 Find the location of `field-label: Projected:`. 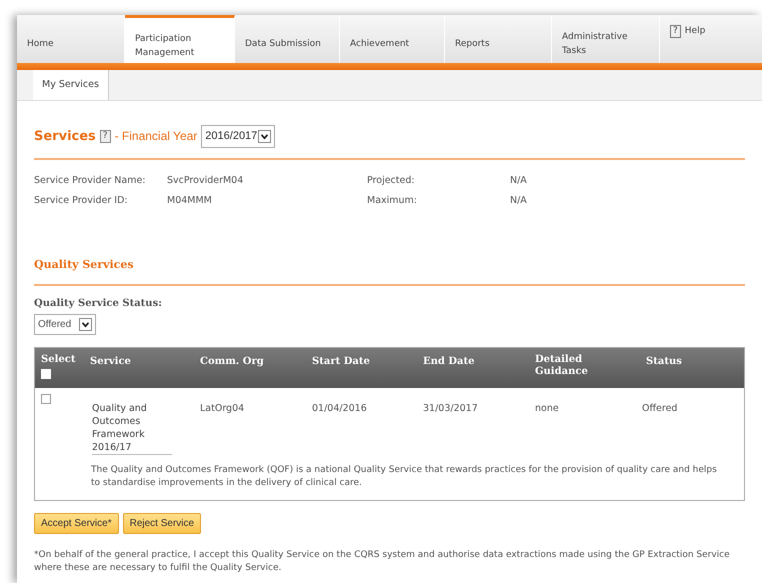

field-label: Projected: is located at coordinates (391, 181).